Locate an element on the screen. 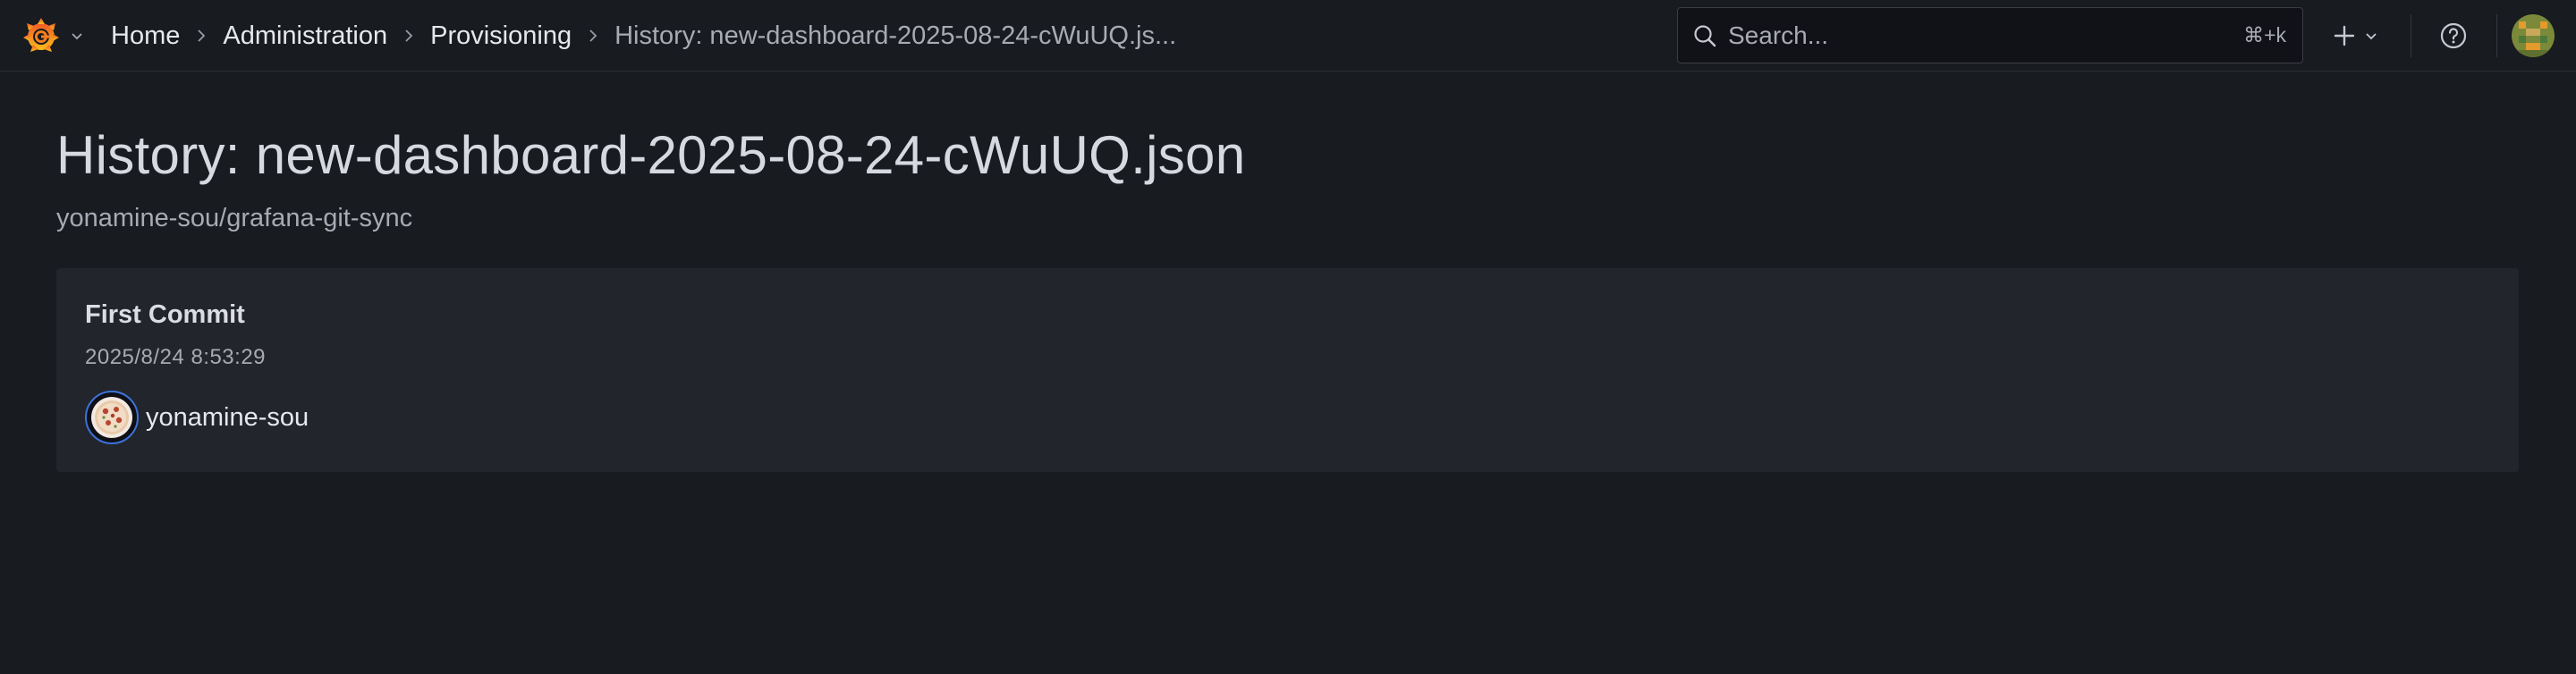 The width and height of the screenshot is (2576, 674). author-avatar is located at coordinates (112, 417).